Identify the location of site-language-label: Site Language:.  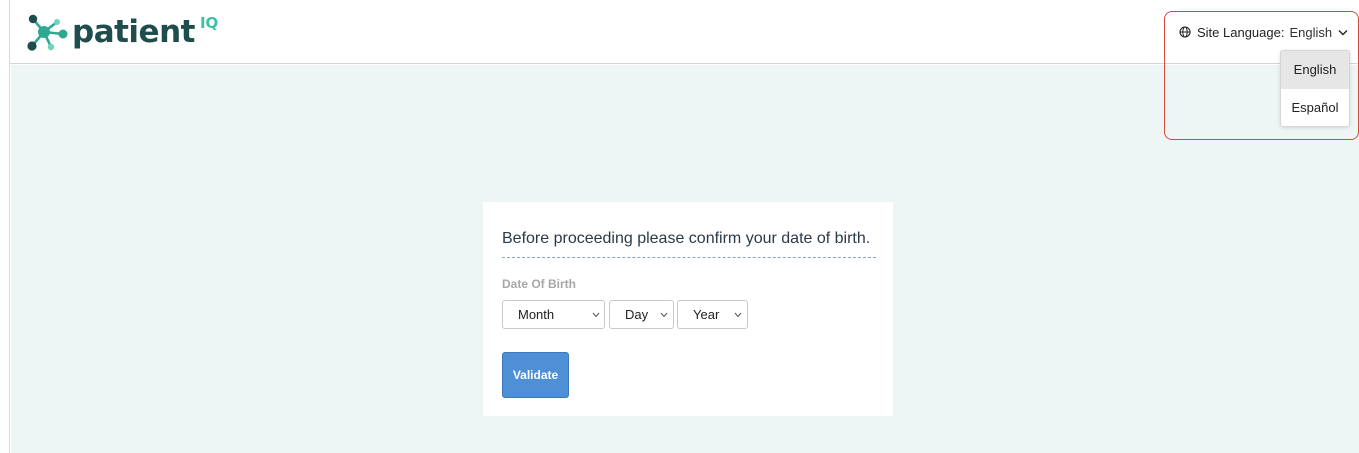
(1241, 32).